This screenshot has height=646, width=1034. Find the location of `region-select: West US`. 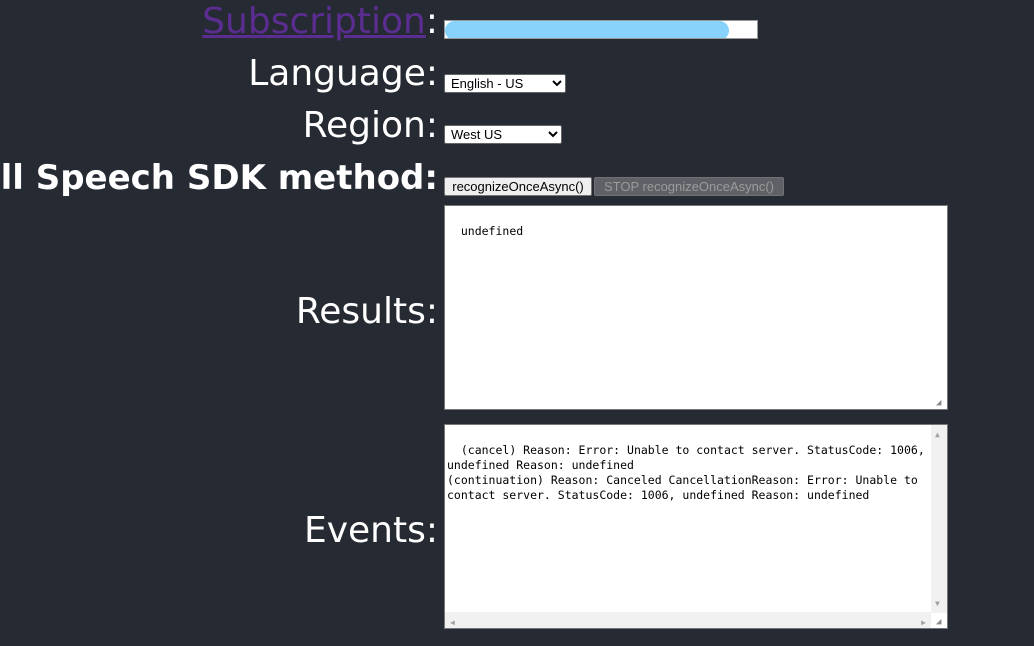

region-select: West US is located at coordinates (503, 134).